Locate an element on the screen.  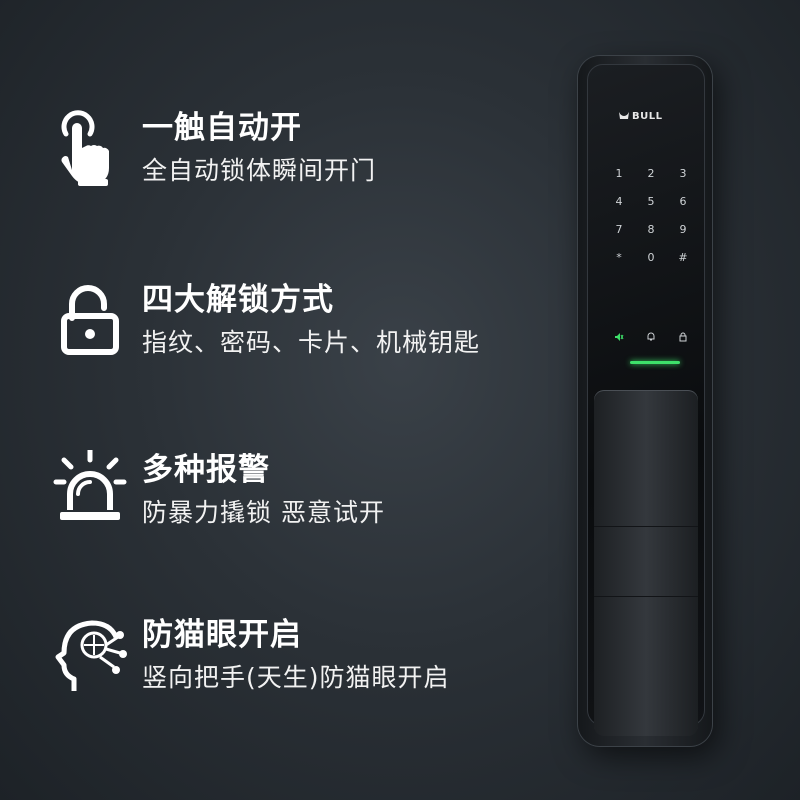
keypad-key: 6 is located at coordinates (683, 201).